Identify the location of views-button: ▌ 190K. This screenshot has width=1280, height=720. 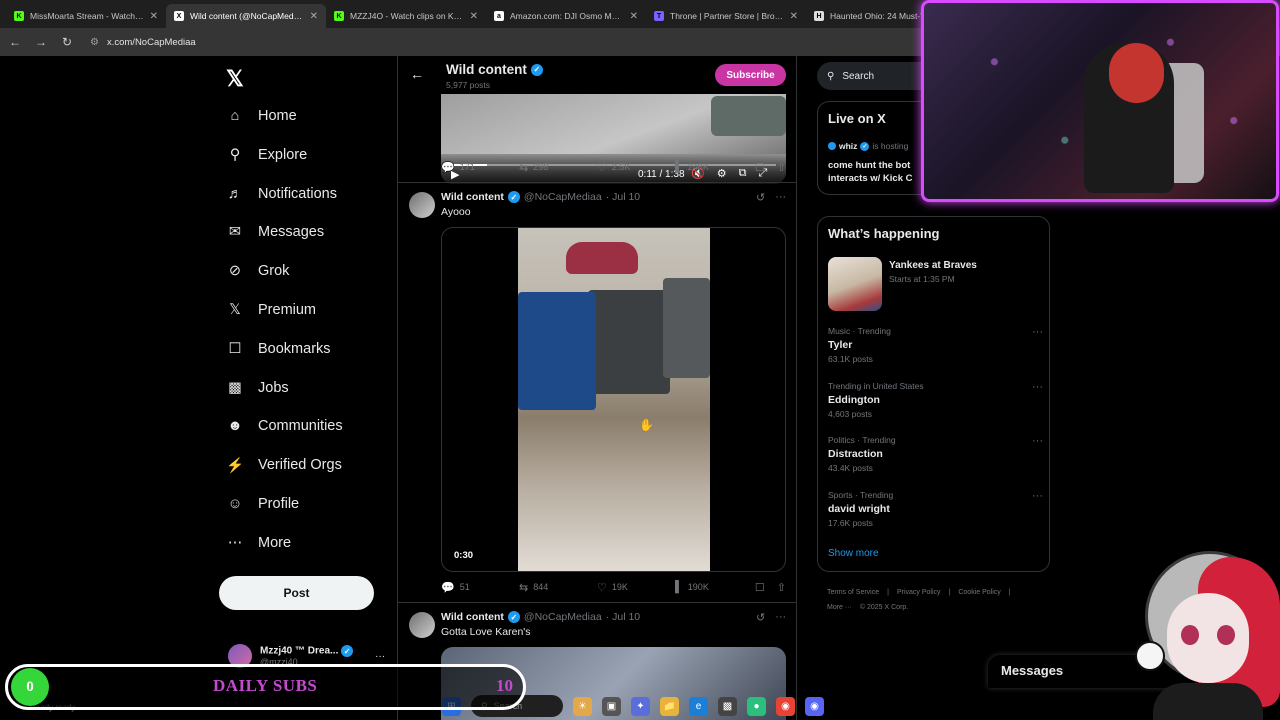
(714, 587).